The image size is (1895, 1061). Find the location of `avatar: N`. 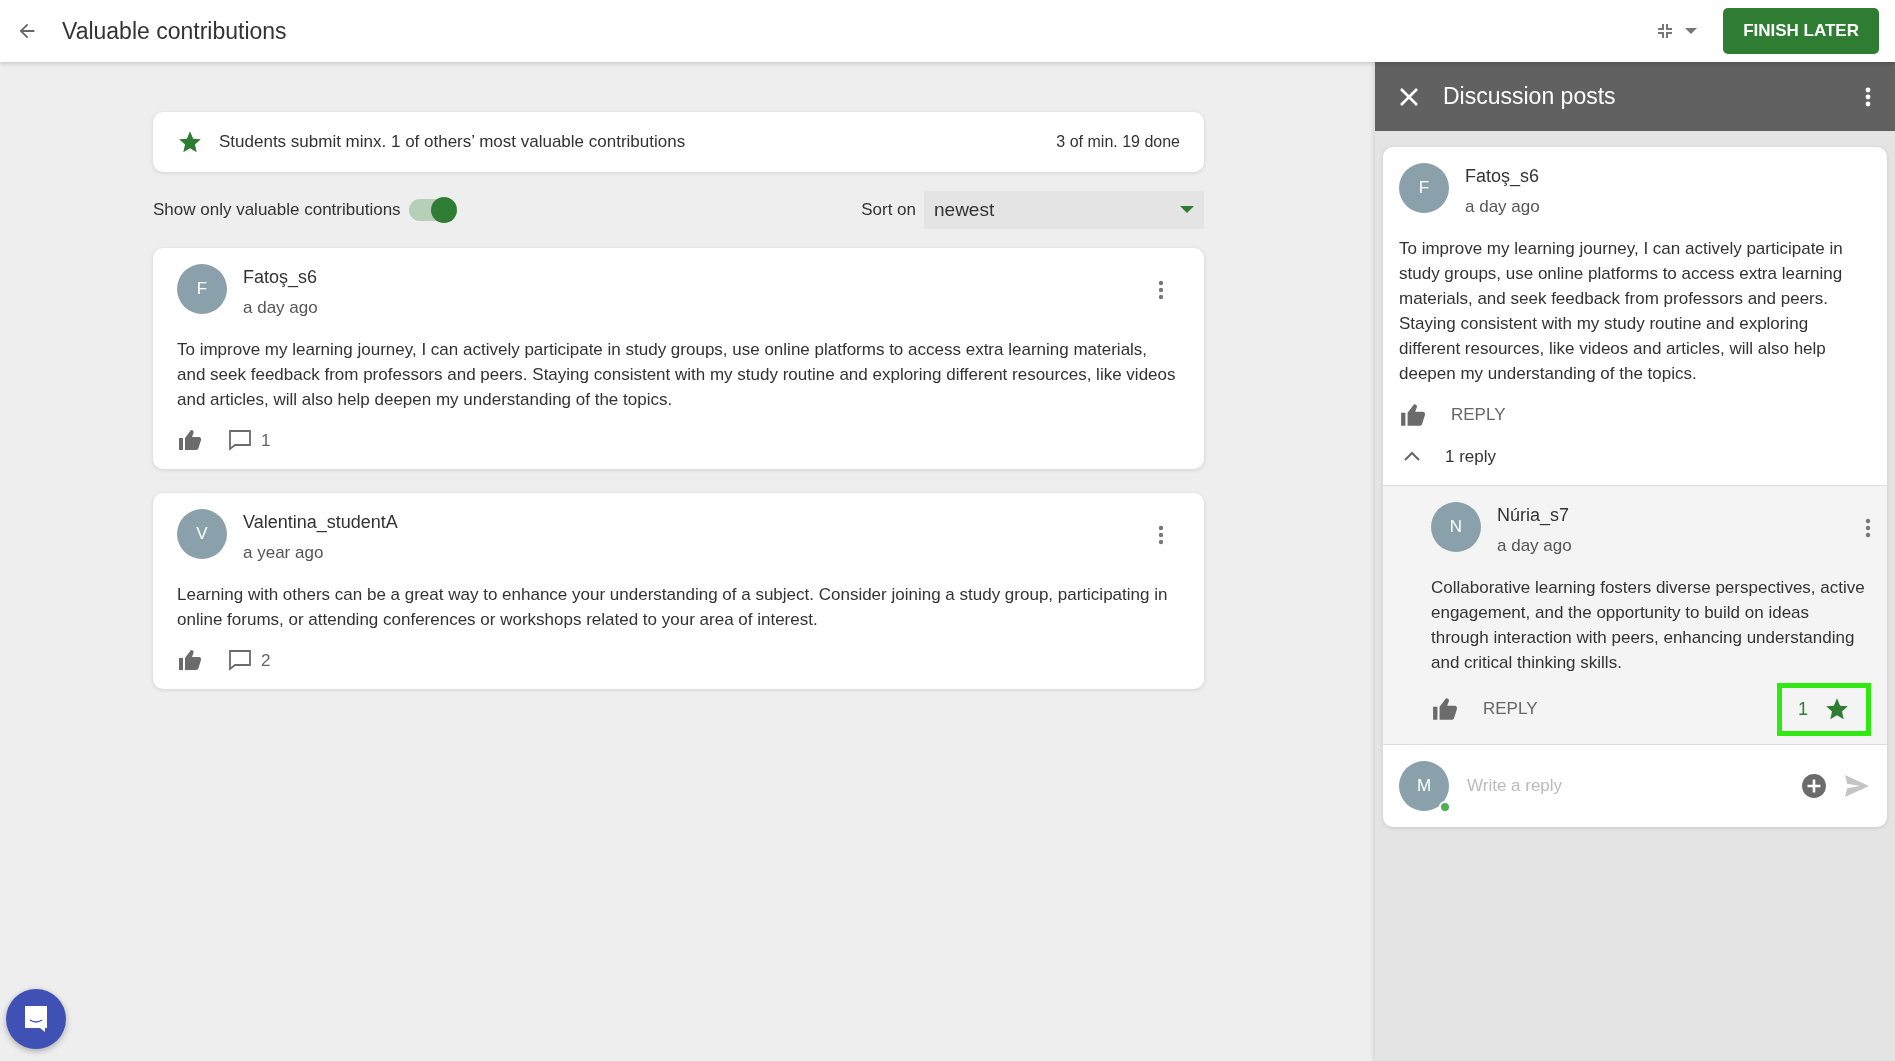

avatar: N is located at coordinates (1456, 527).